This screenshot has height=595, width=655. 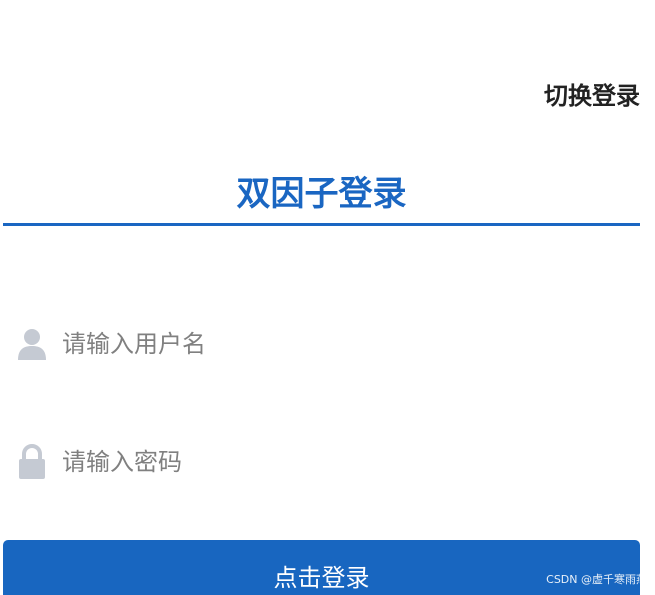 What do you see at coordinates (32, 462) in the screenshot?
I see `lock-icon` at bounding box center [32, 462].